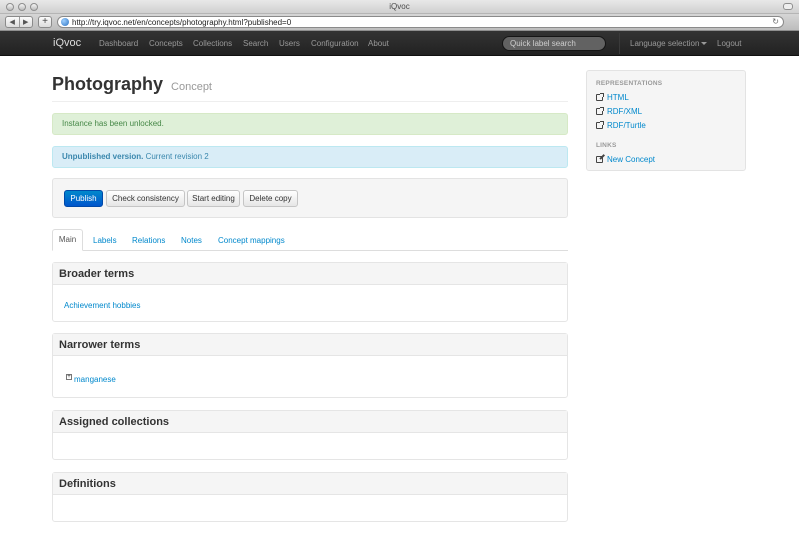 This screenshot has width=799, height=552. I want to click on page-title: Photography Concept, so click(132, 84).